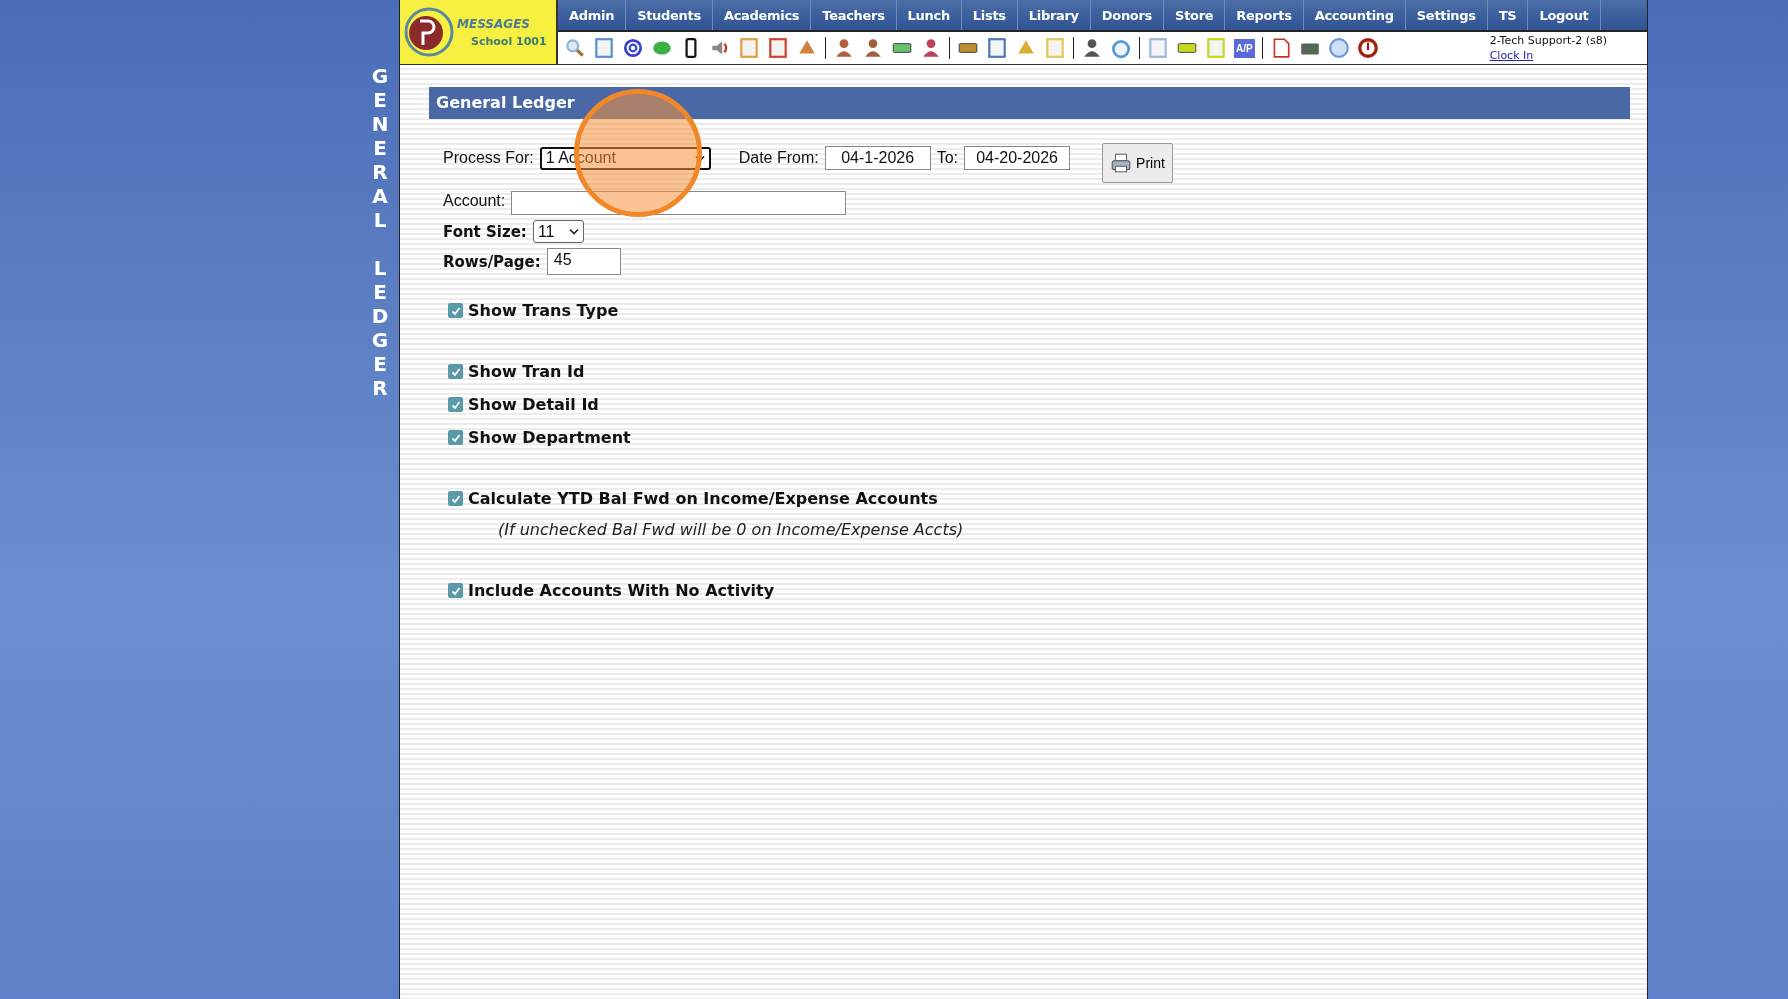 This screenshot has height=999, width=1788. What do you see at coordinates (558, 231) in the screenshot?
I see `font-size-dropdown: 11` at bounding box center [558, 231].